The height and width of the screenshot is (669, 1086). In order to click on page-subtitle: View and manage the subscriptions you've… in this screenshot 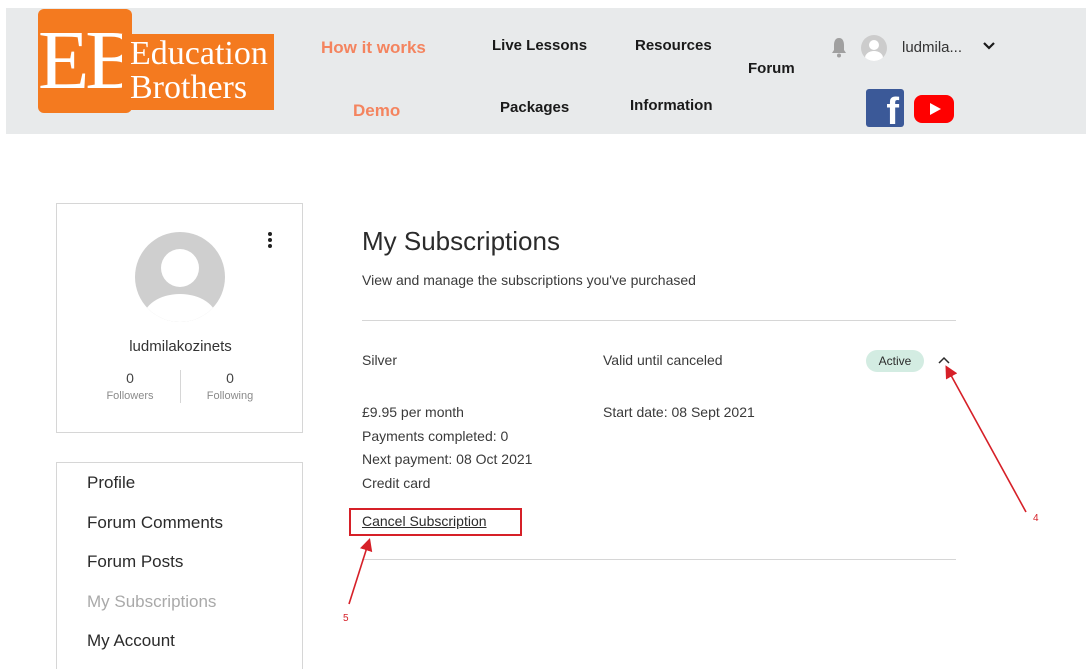, I will do `click(529, 280)`.